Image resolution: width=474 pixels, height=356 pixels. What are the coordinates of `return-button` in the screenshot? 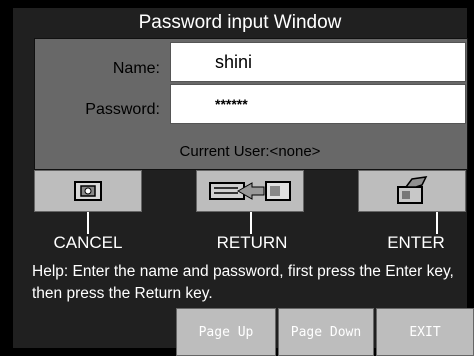 It's located at (250, 191).